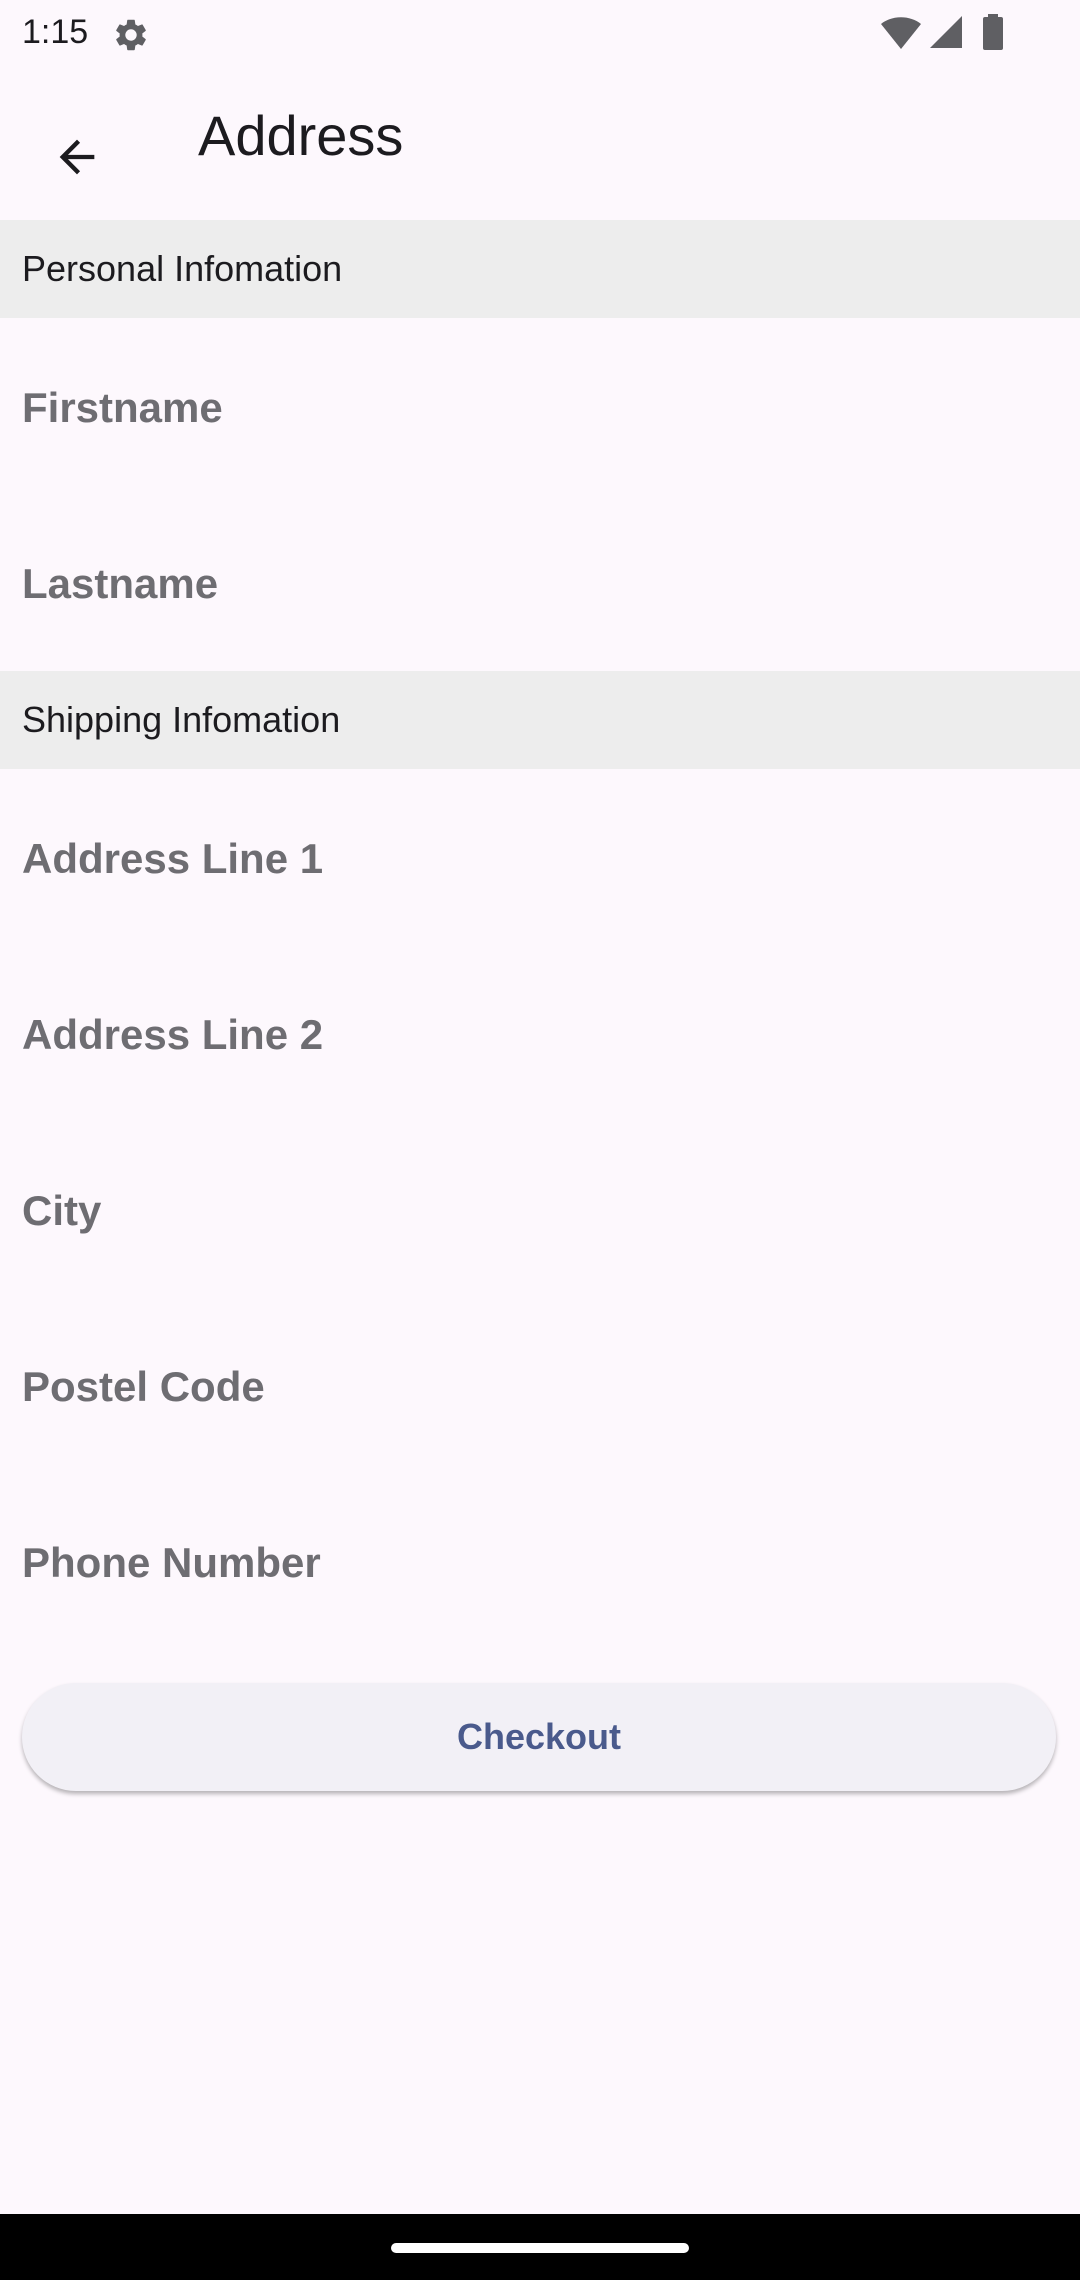  I want to click on checkout-button: Checkout, so click(539, 1737).